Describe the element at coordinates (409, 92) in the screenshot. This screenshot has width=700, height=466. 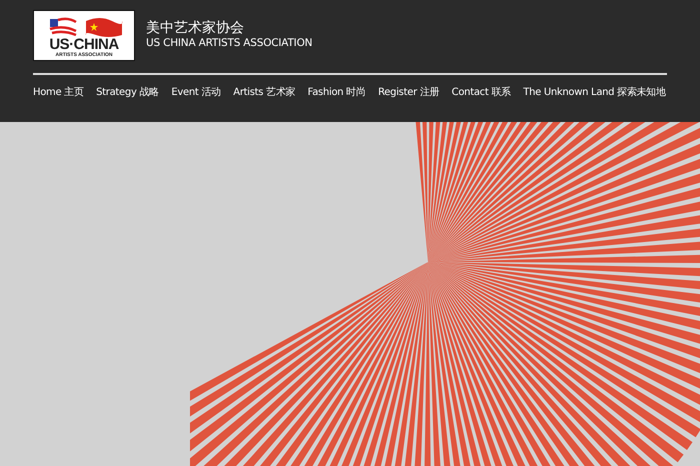
I see `nav-link: Register 注册` at that location.